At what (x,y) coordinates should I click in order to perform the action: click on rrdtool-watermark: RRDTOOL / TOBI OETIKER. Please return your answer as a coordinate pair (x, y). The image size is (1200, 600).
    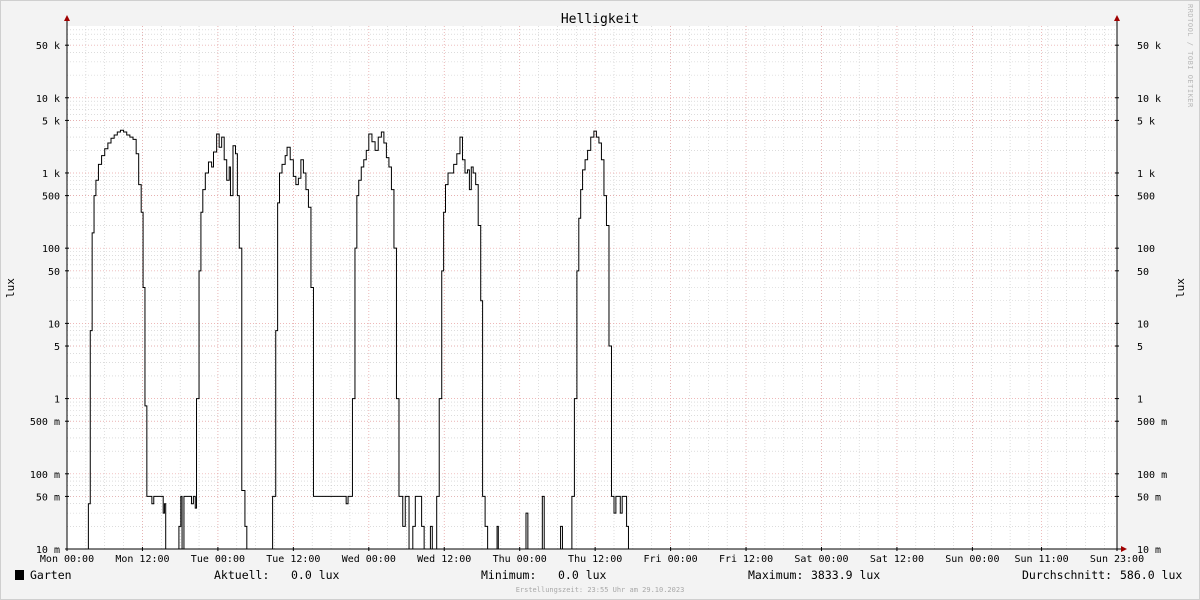
    Looking at the image, I should click on (1190, 56).